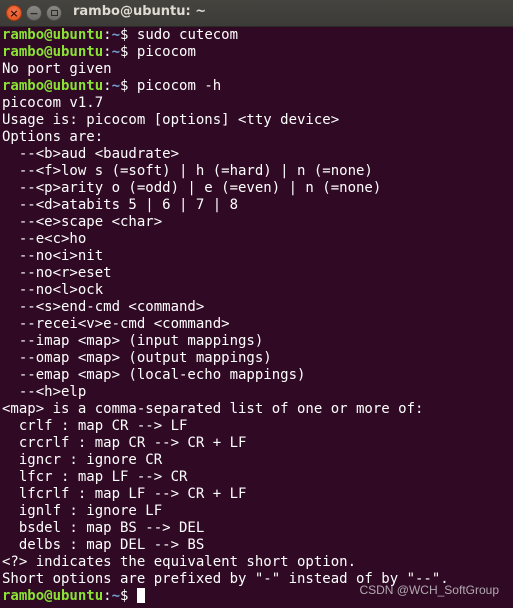 This screenshot has height=608, width=513. What do you see at coordinates (257, 52) in the screenshot?
I see `prompt-line: rambo@ubuntu:~$ picocom` at bounding box center [257, 52].